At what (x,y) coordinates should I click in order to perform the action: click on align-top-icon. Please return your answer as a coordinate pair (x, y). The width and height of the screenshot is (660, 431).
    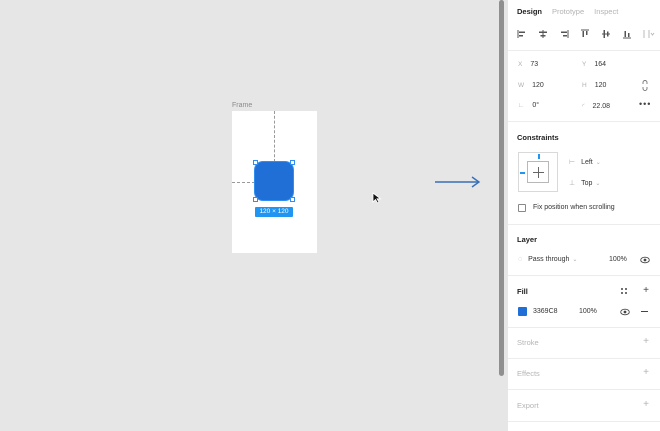
    Looking at the image, I should click on (585, 34).